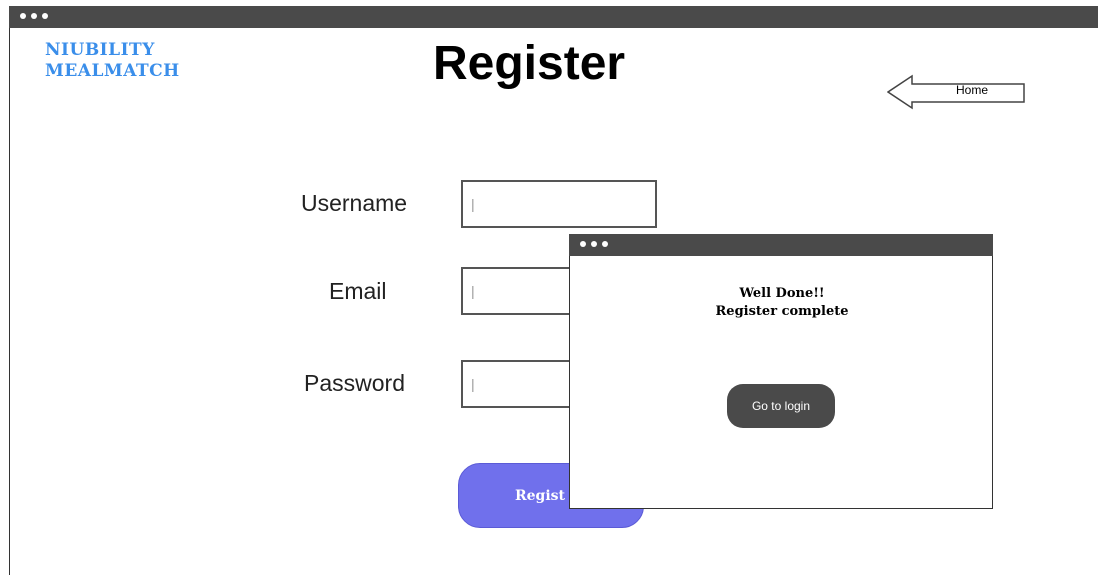 The image size is (1098, 575). Describe the element at coordinates (972, 90) in the screenshot. I see `home-link: Home` at that location.